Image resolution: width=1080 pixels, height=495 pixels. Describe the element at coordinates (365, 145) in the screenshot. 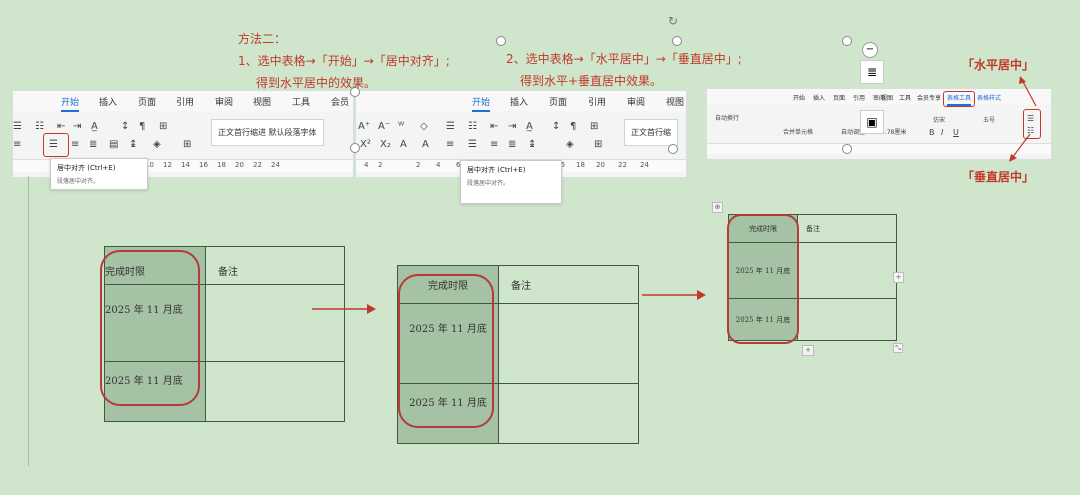

I see `superscript-icon: X²` at that location.